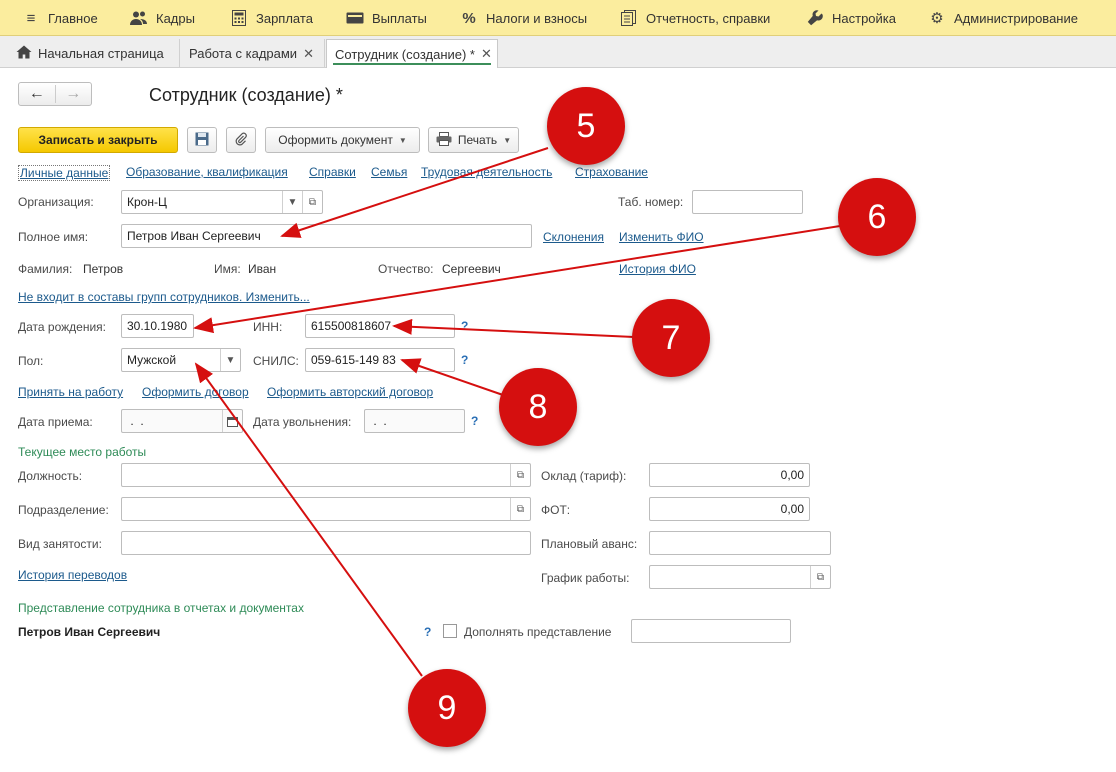 This screenshot has width=1116, height=772. Describe the element at coordinates (937, 18) in the screenshot. I see `gear-icon: ⚙` at that location.